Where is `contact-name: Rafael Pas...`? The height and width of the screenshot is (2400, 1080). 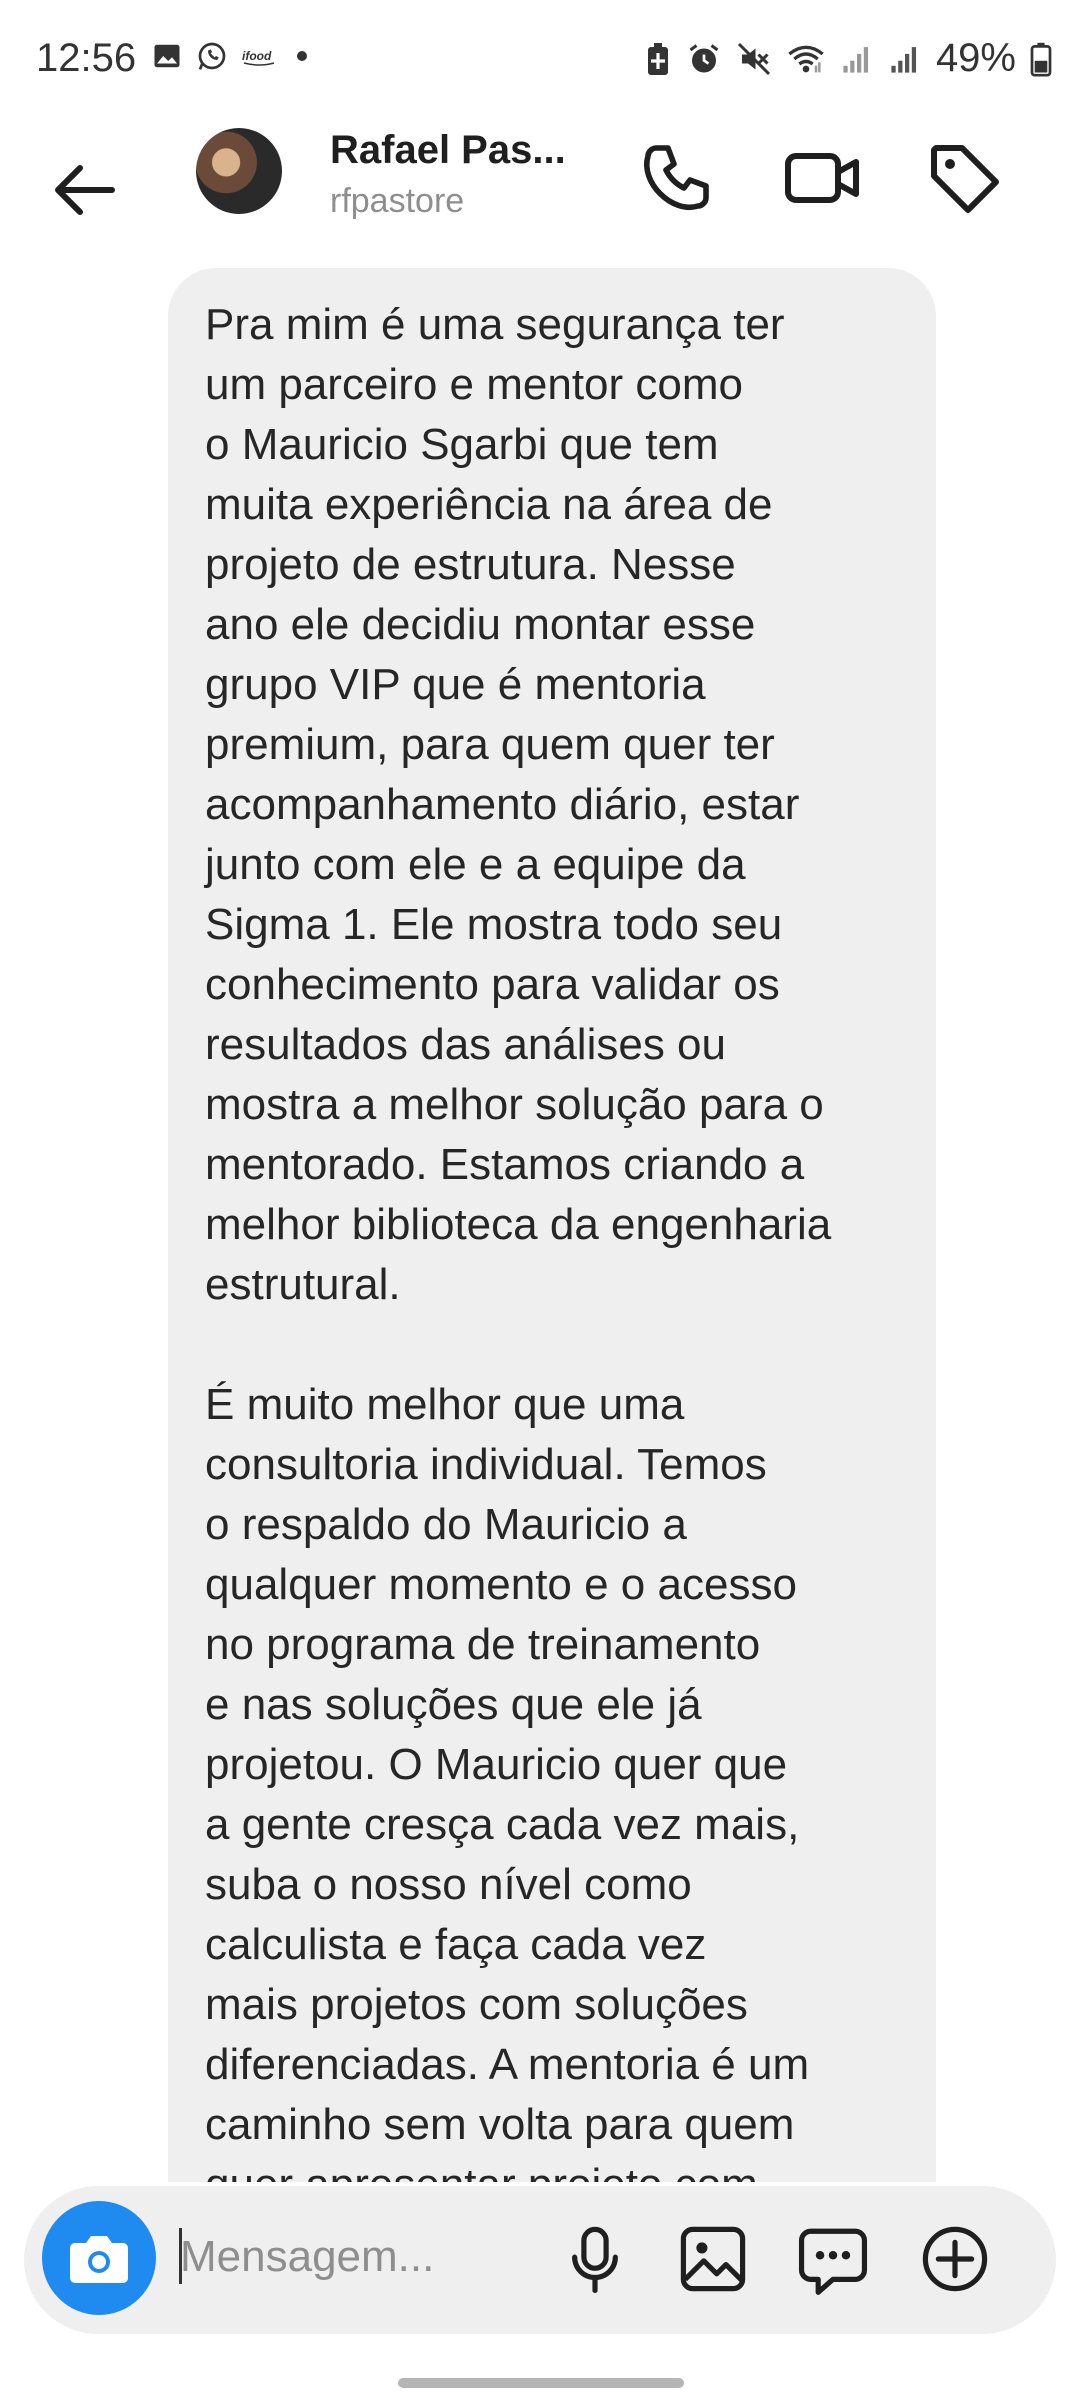
contact-name: Rafael Pas... is located at coordinates (448, 150).